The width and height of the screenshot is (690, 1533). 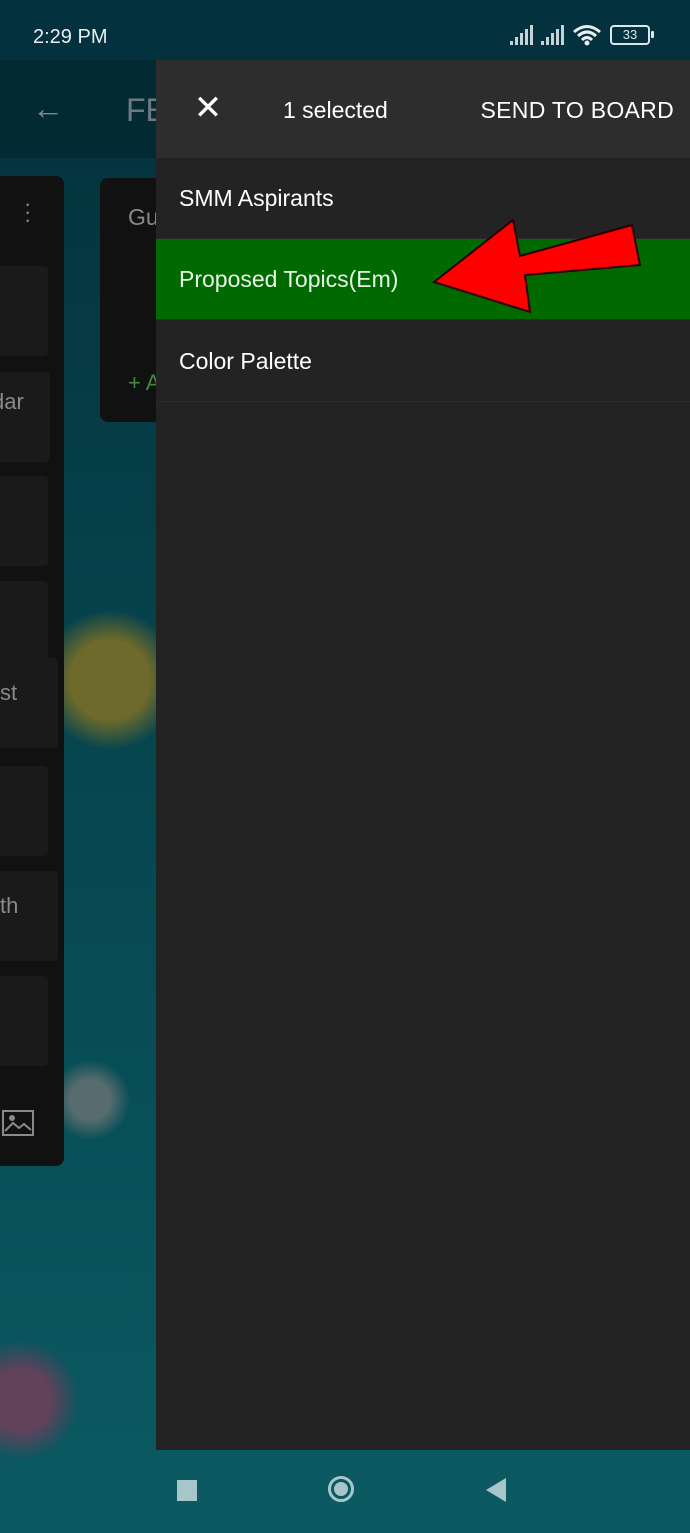 I want to click on recent-apps-icon, so click(x=187, y=1490).